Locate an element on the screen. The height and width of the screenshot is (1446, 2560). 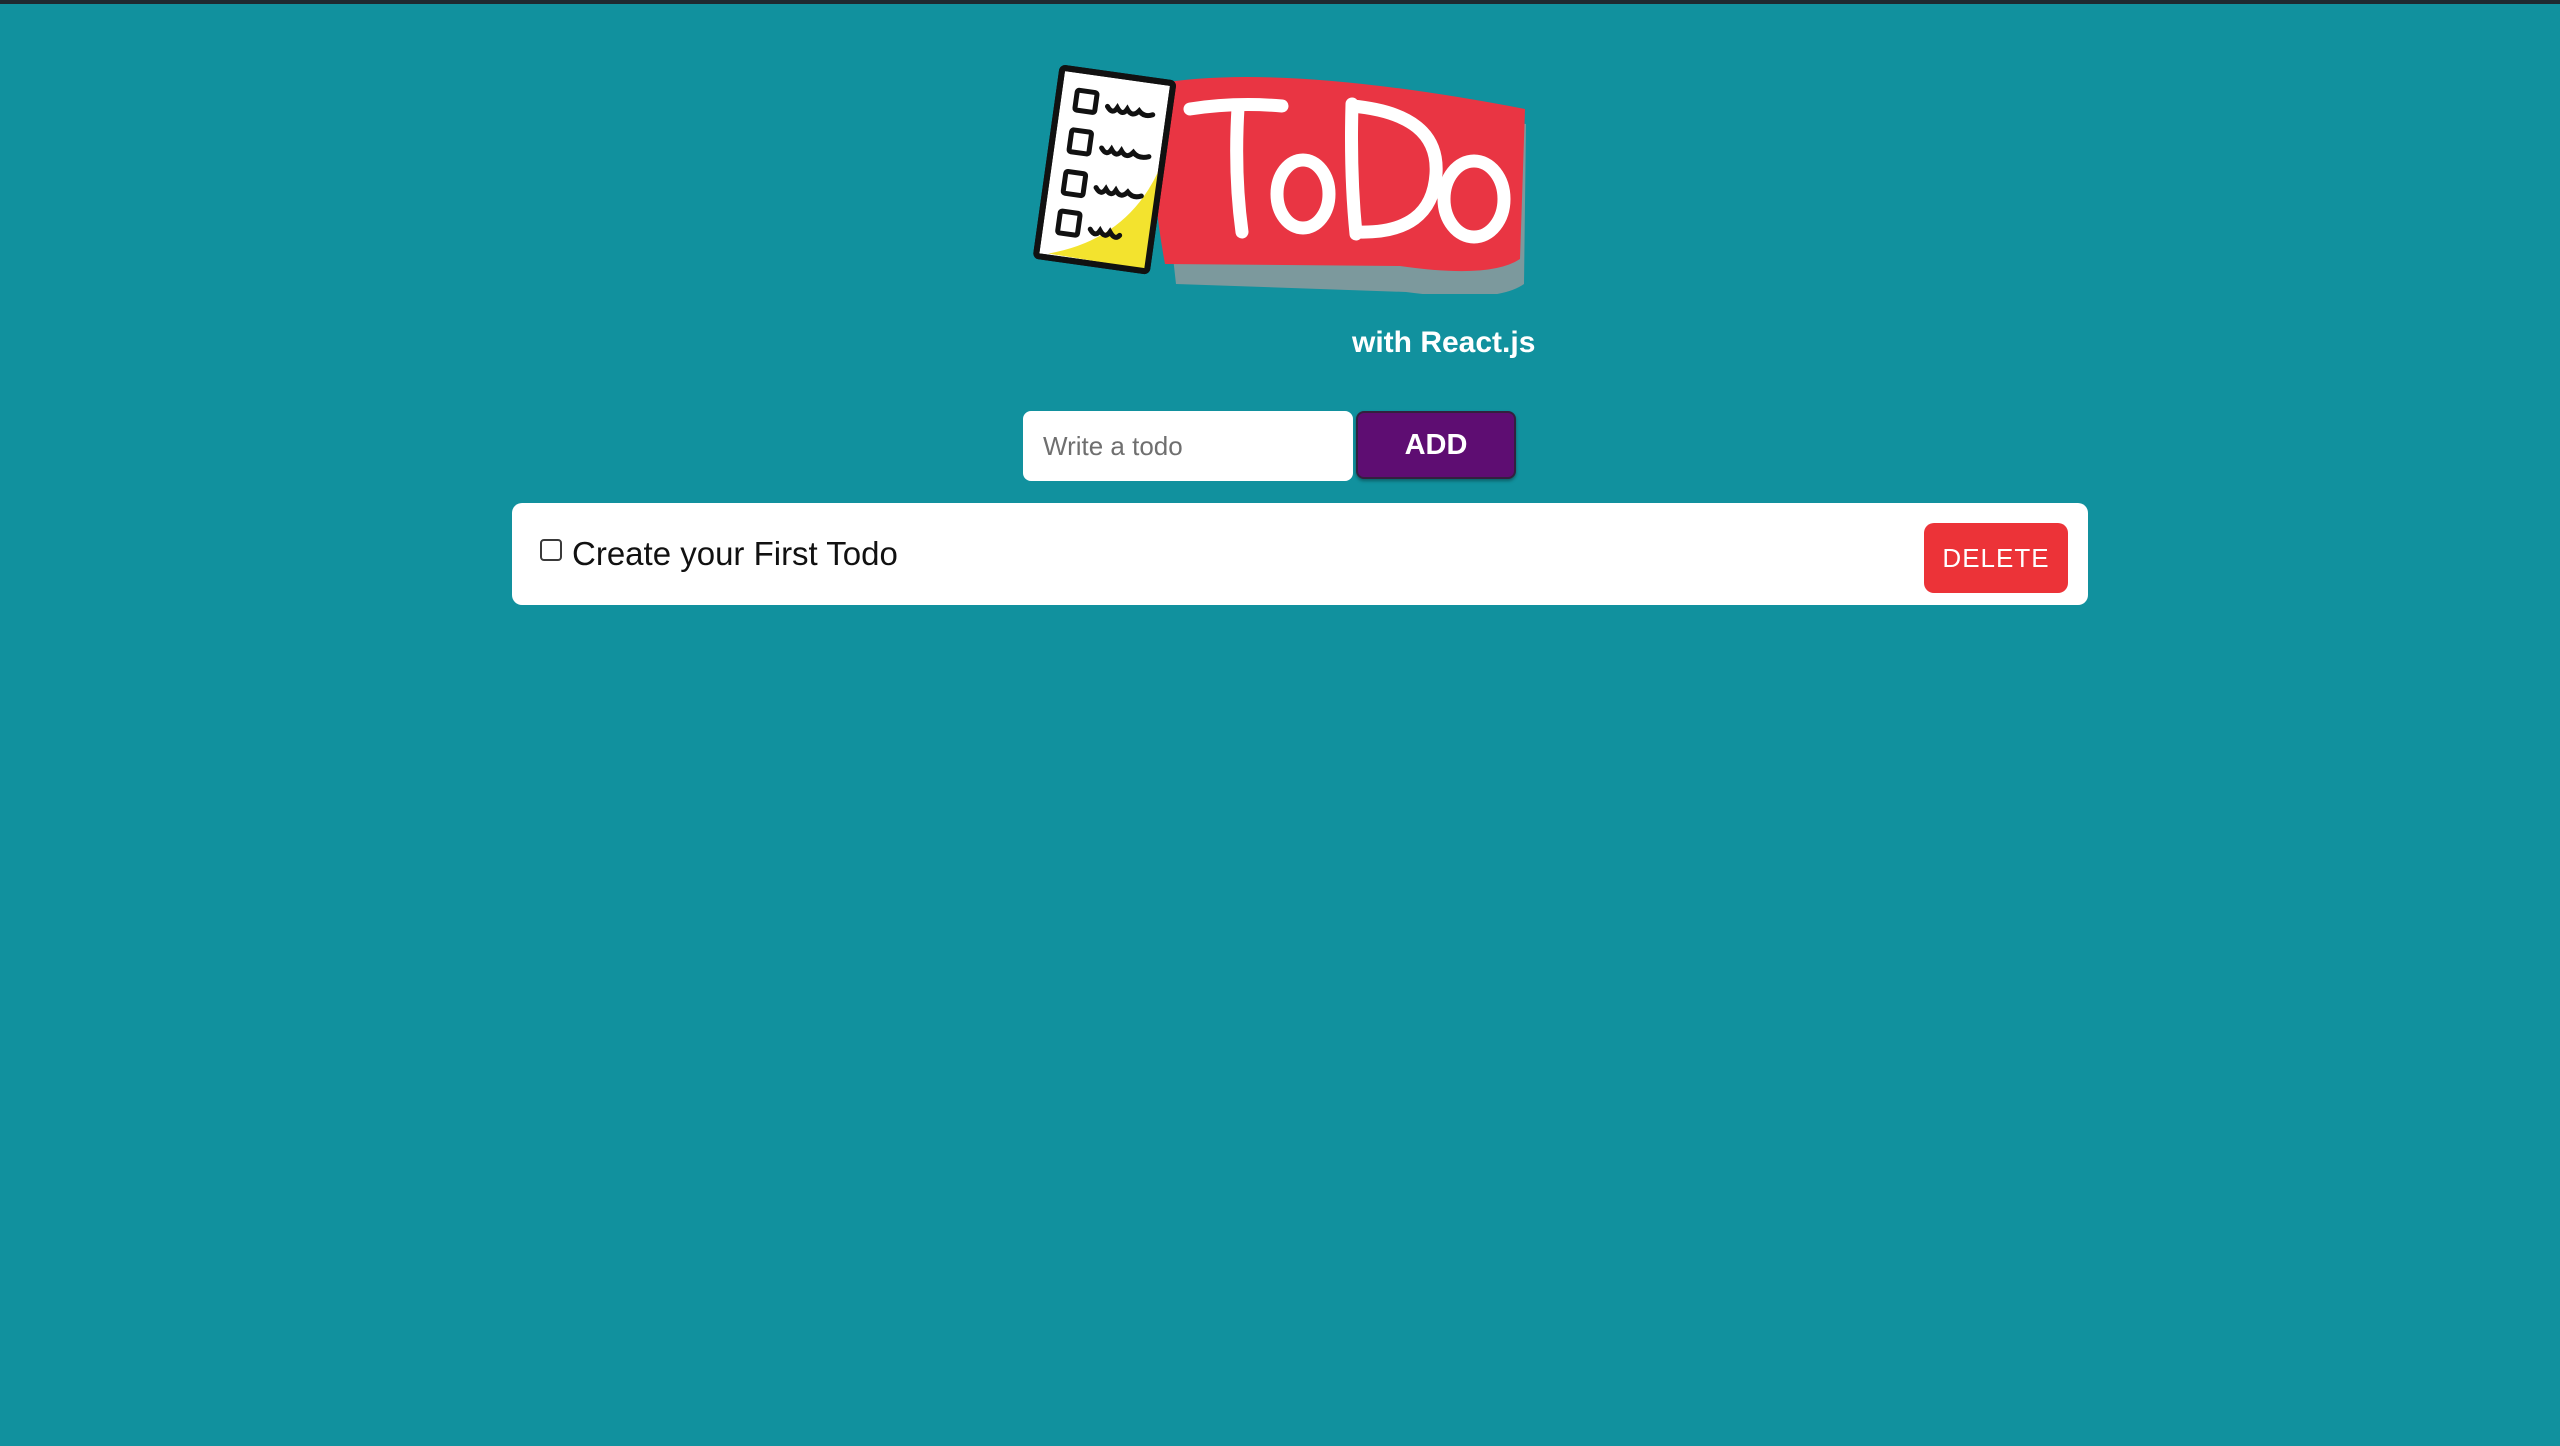
todo-logo-image is located at coordinates (1279, 181).